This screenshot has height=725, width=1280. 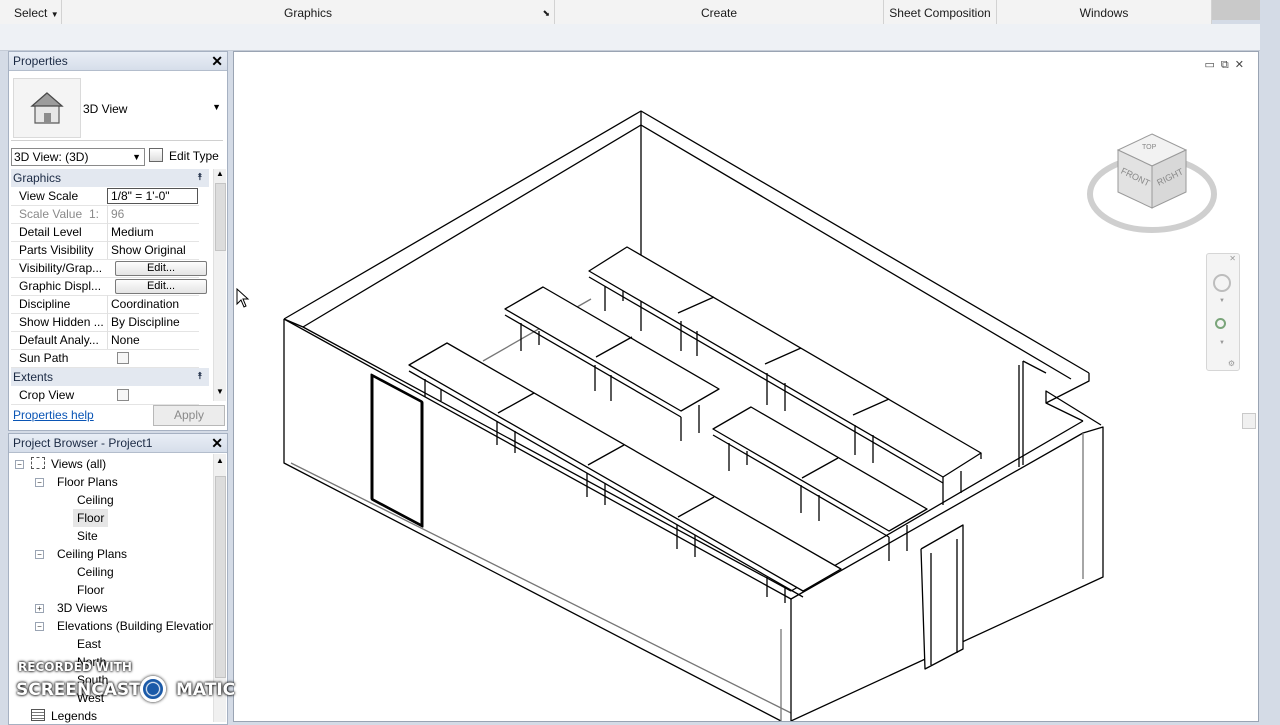 I want to click on crop-view-checkbox, so click(x=123, y=395).